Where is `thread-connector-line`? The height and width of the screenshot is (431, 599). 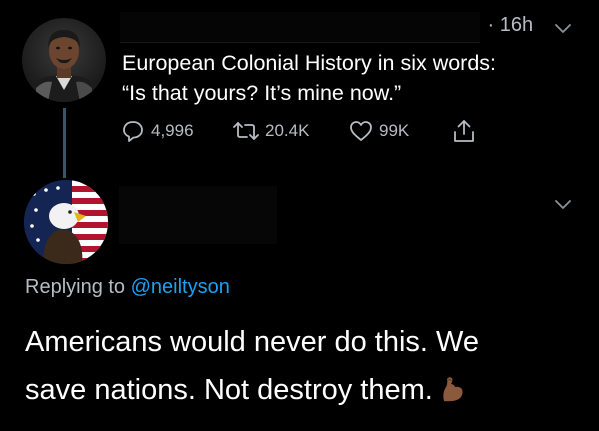
thread-connector-line is located at coordinates (64, 143).